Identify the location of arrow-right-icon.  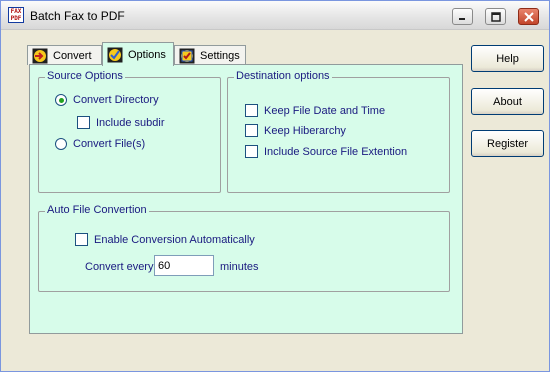
(40, 55).